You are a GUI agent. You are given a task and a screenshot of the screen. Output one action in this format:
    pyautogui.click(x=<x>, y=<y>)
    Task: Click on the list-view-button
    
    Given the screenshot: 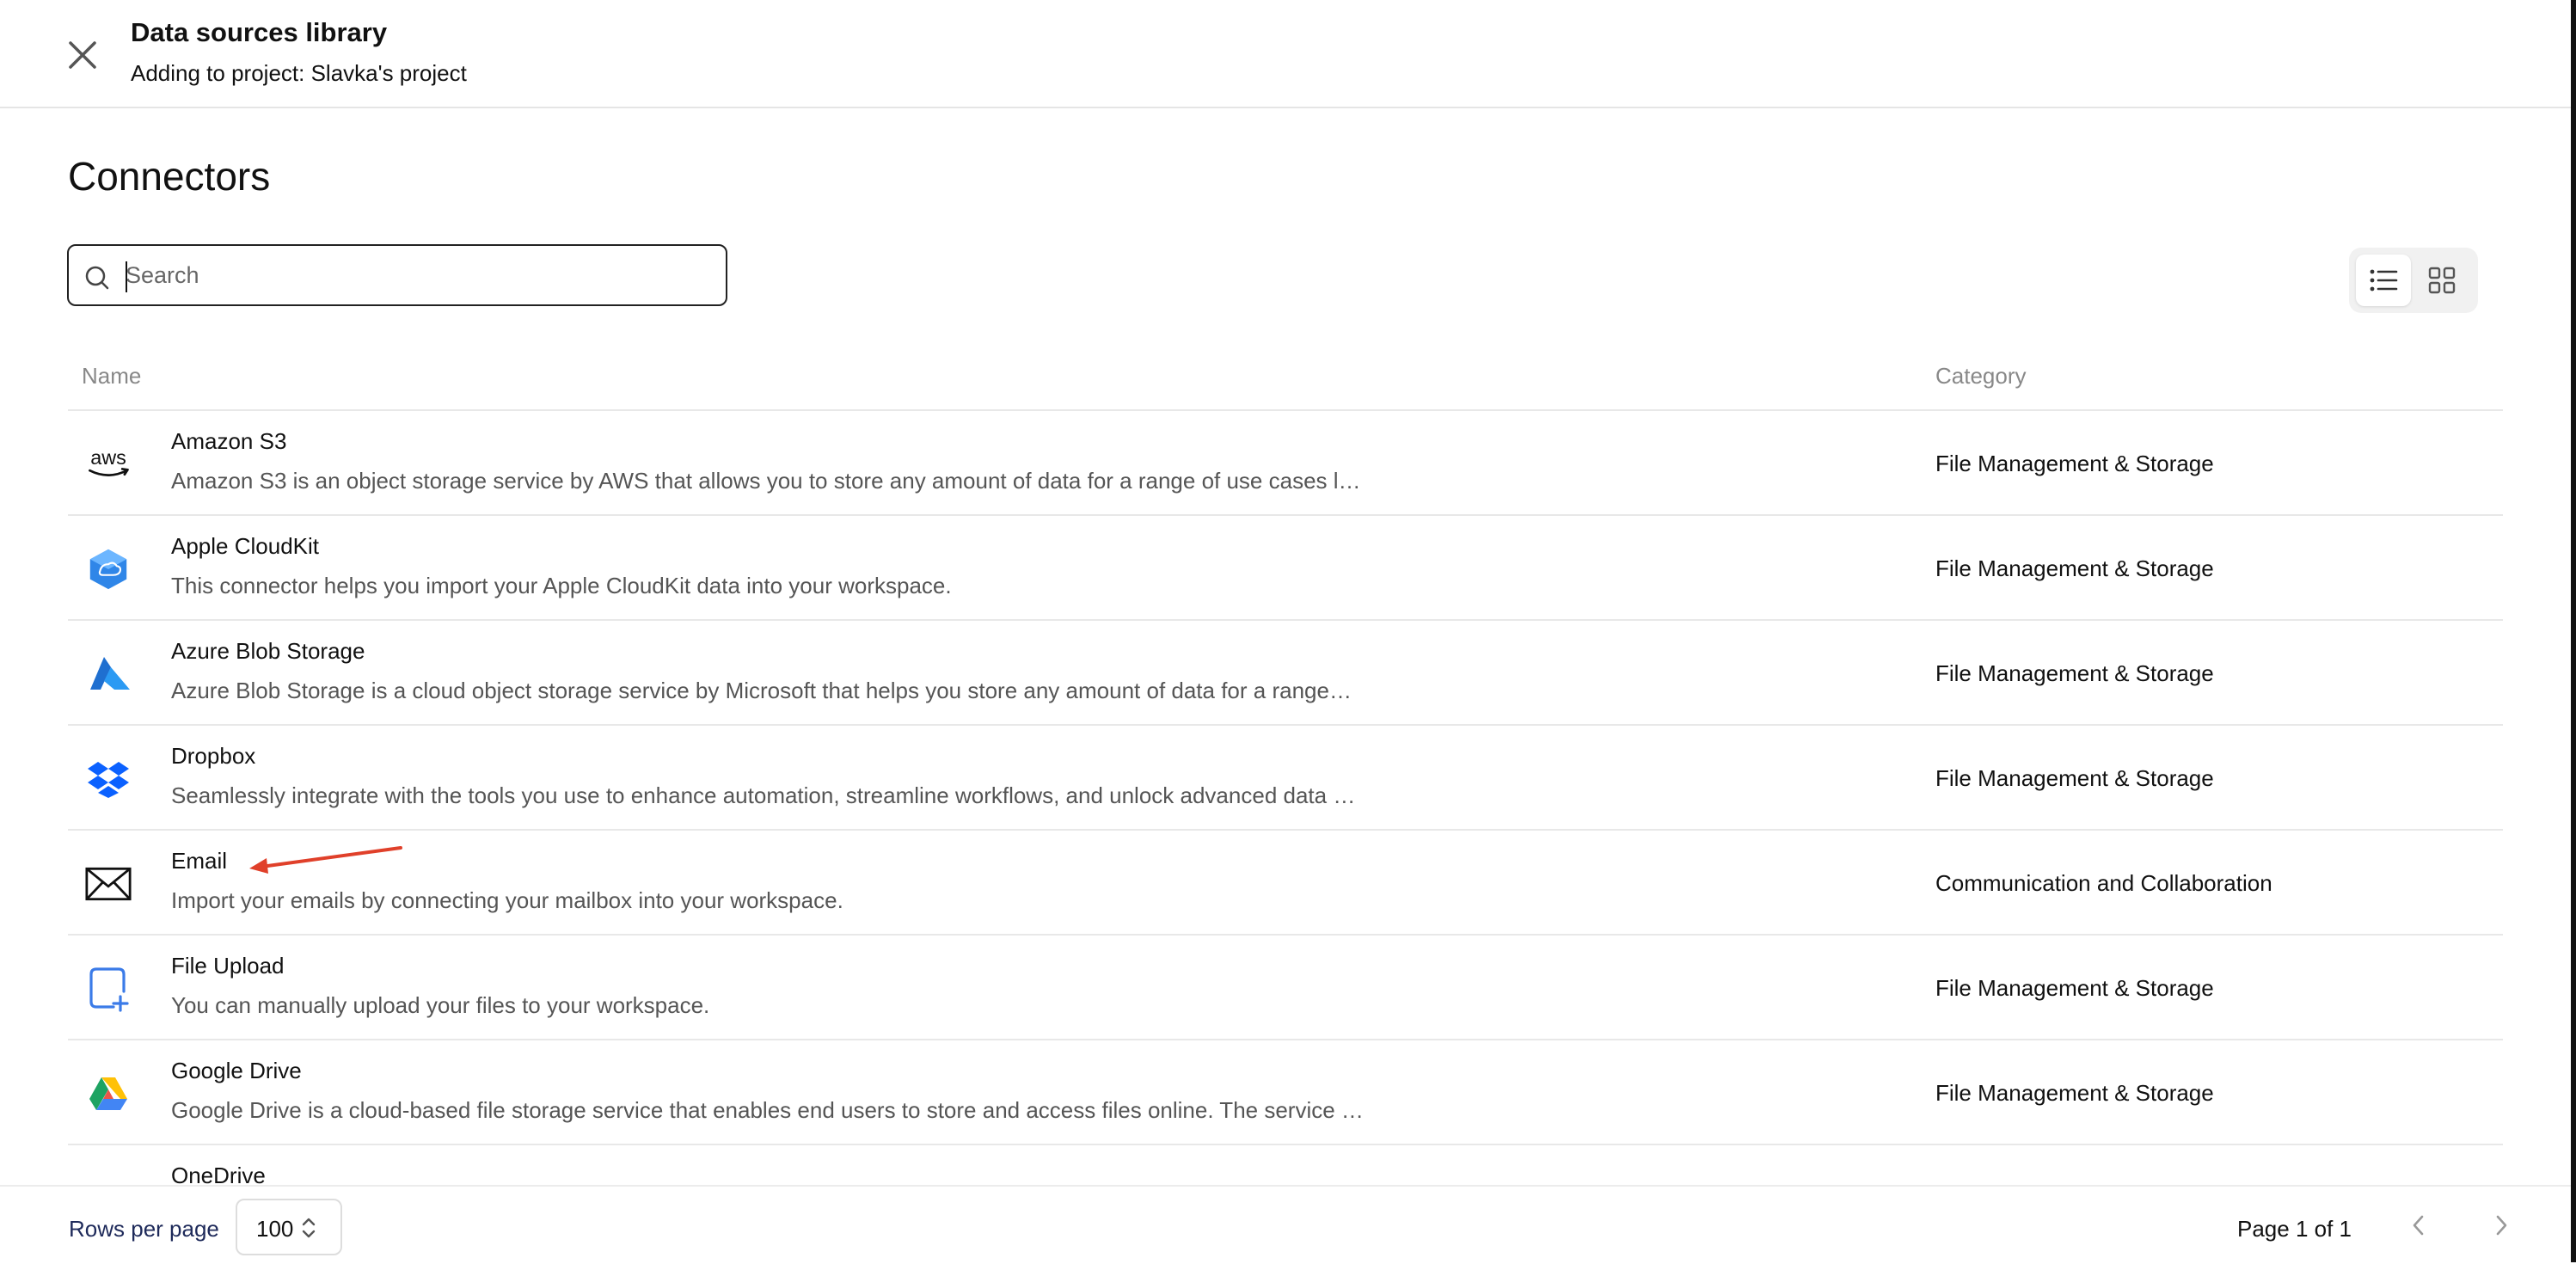 What is the action you would take?
    pyautogui.click(x=2384, y=280)
    